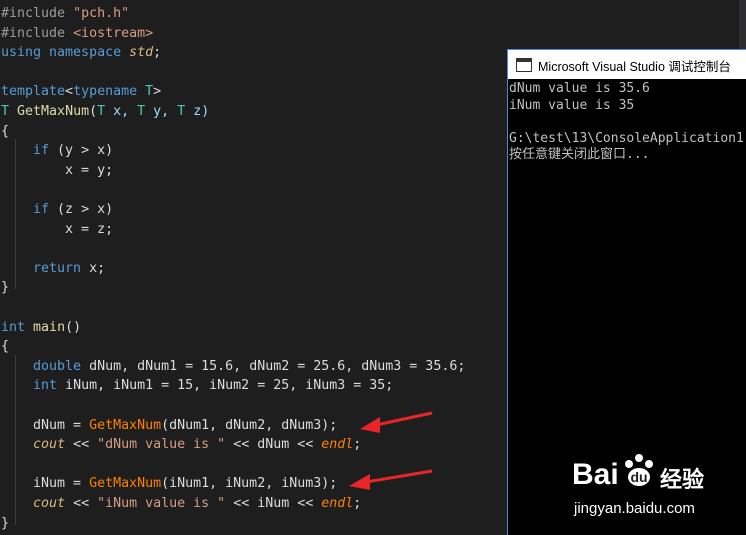 This screenshot has width=746, height=535. What do you see at coordinates (93, 111) in the screenshot?
I see `code-token: (` at bounding box center [93, 111].